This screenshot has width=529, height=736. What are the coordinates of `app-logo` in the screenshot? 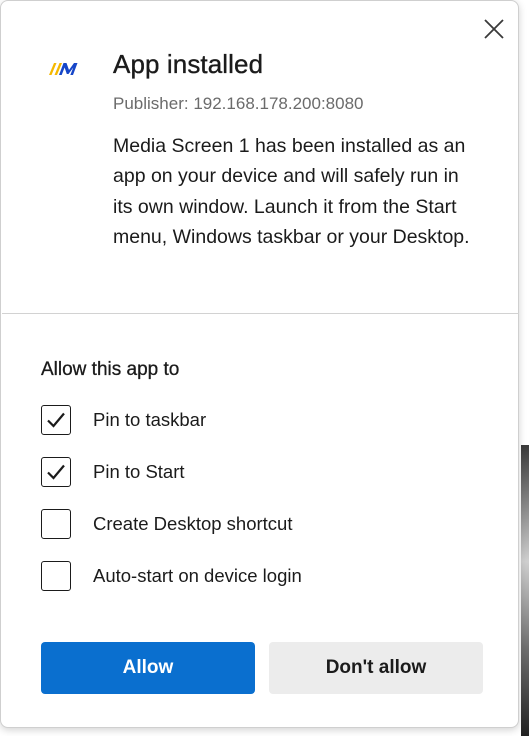 It's located at (64, 69).